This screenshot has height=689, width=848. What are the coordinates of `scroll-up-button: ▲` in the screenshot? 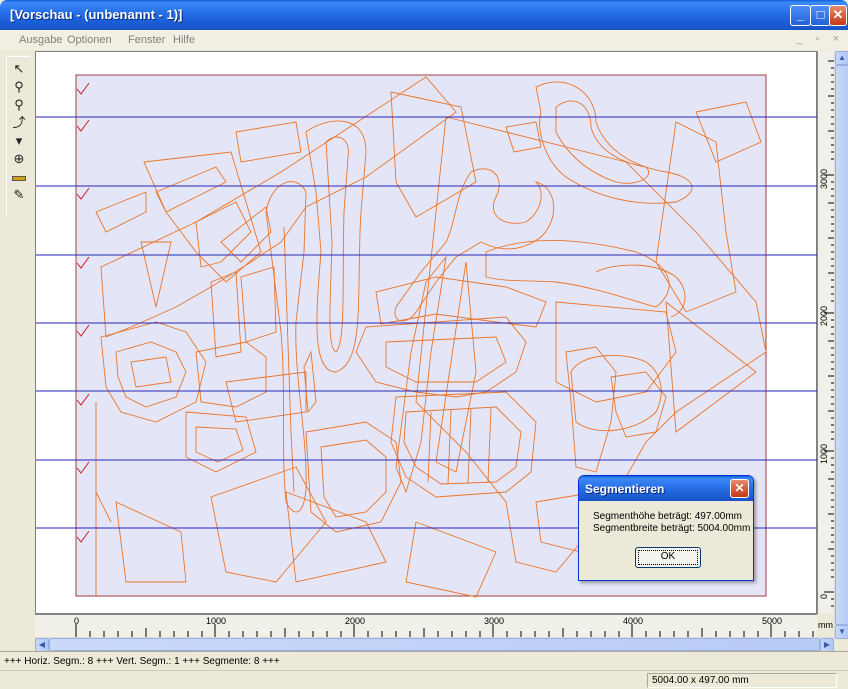 It's located at (841, 58).